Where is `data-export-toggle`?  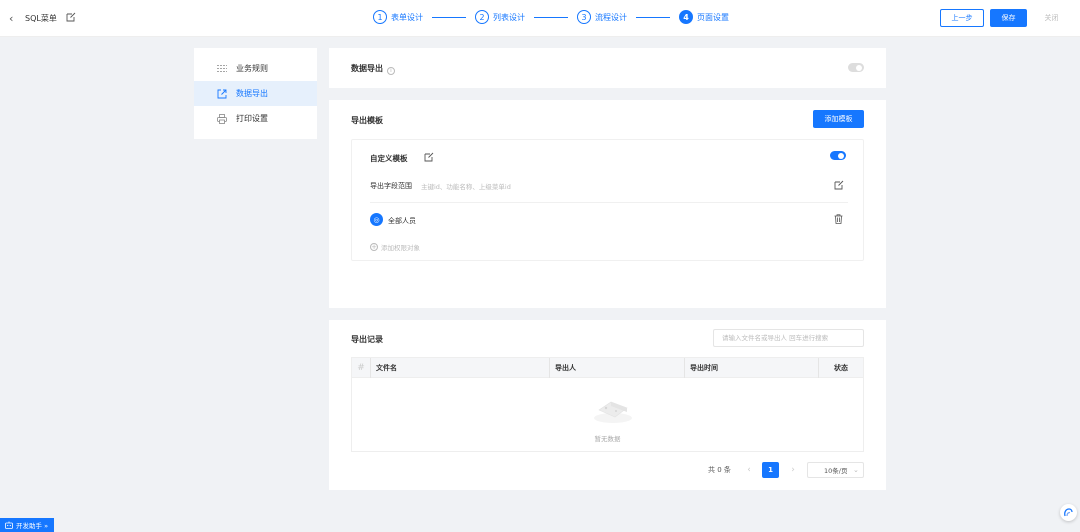 data-export-toggle is located at coordinates (856, 67).